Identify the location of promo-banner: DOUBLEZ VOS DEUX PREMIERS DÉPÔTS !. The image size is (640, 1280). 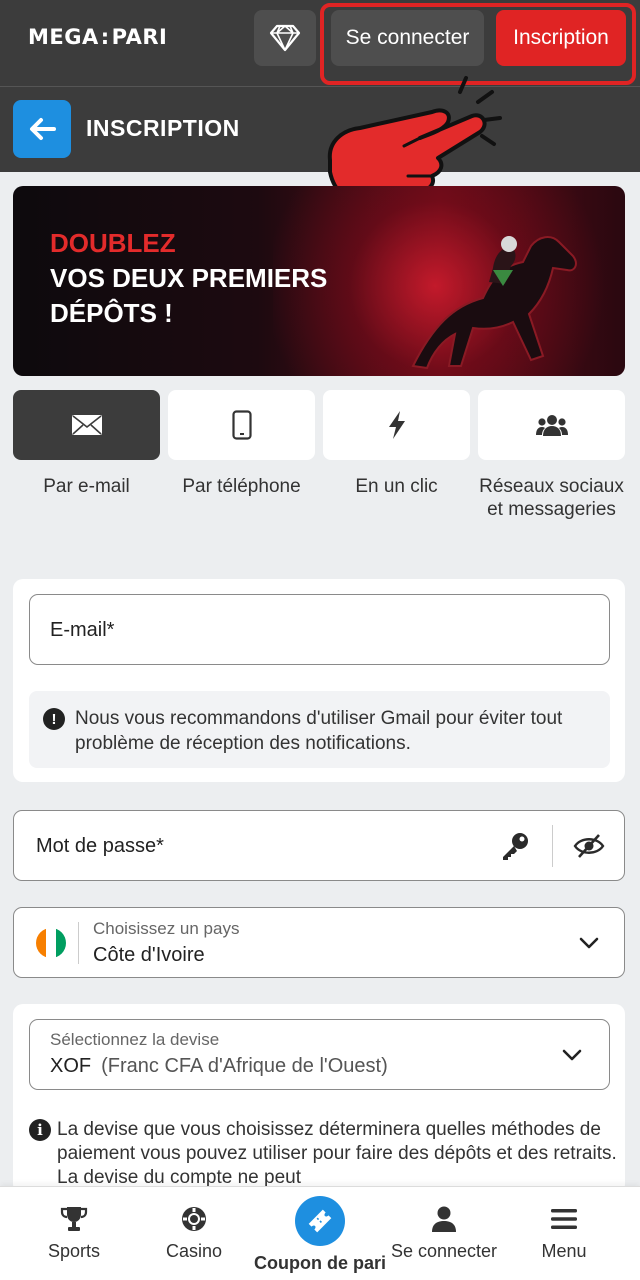
(319, 281).